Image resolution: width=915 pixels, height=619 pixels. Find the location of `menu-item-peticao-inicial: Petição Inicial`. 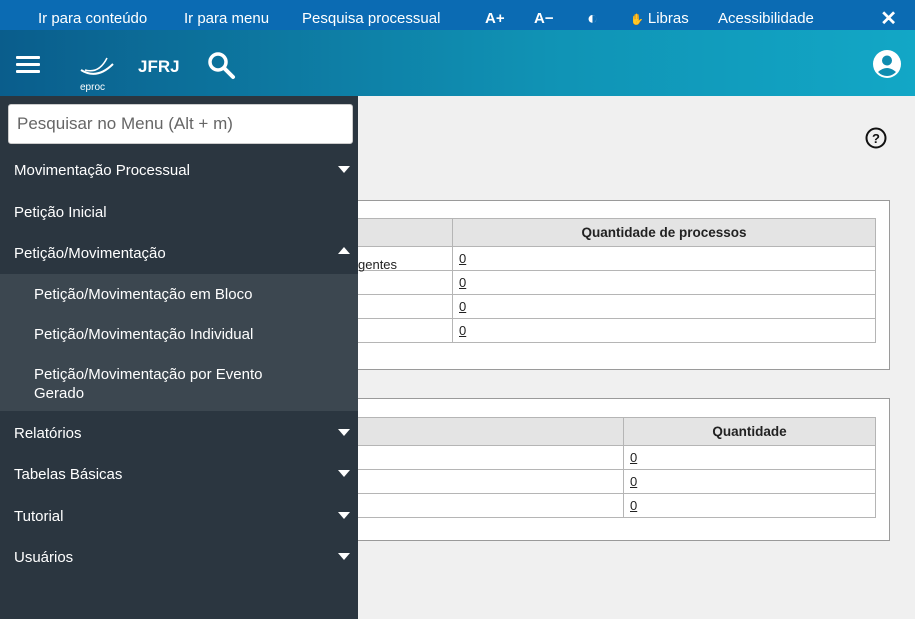

menu-item-peticao-inicial: Petição Inicial is located at coordinates (179, 212).